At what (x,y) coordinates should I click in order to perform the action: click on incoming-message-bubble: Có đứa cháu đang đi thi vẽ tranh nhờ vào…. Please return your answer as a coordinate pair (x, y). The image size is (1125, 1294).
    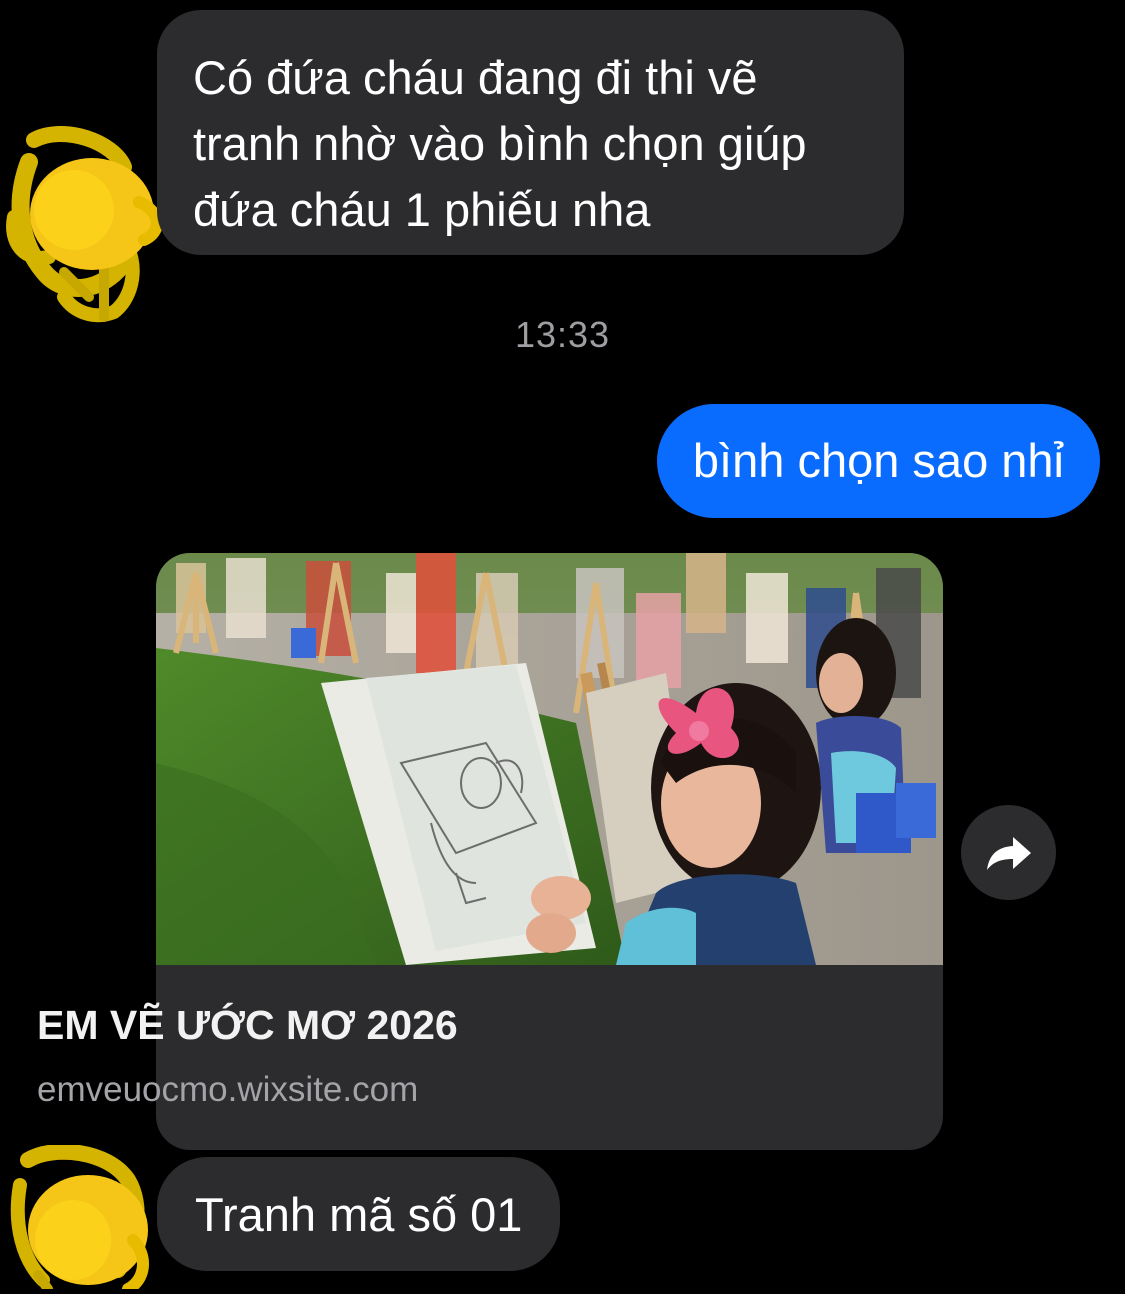
    Looking at the image, I should click on (530, 132).